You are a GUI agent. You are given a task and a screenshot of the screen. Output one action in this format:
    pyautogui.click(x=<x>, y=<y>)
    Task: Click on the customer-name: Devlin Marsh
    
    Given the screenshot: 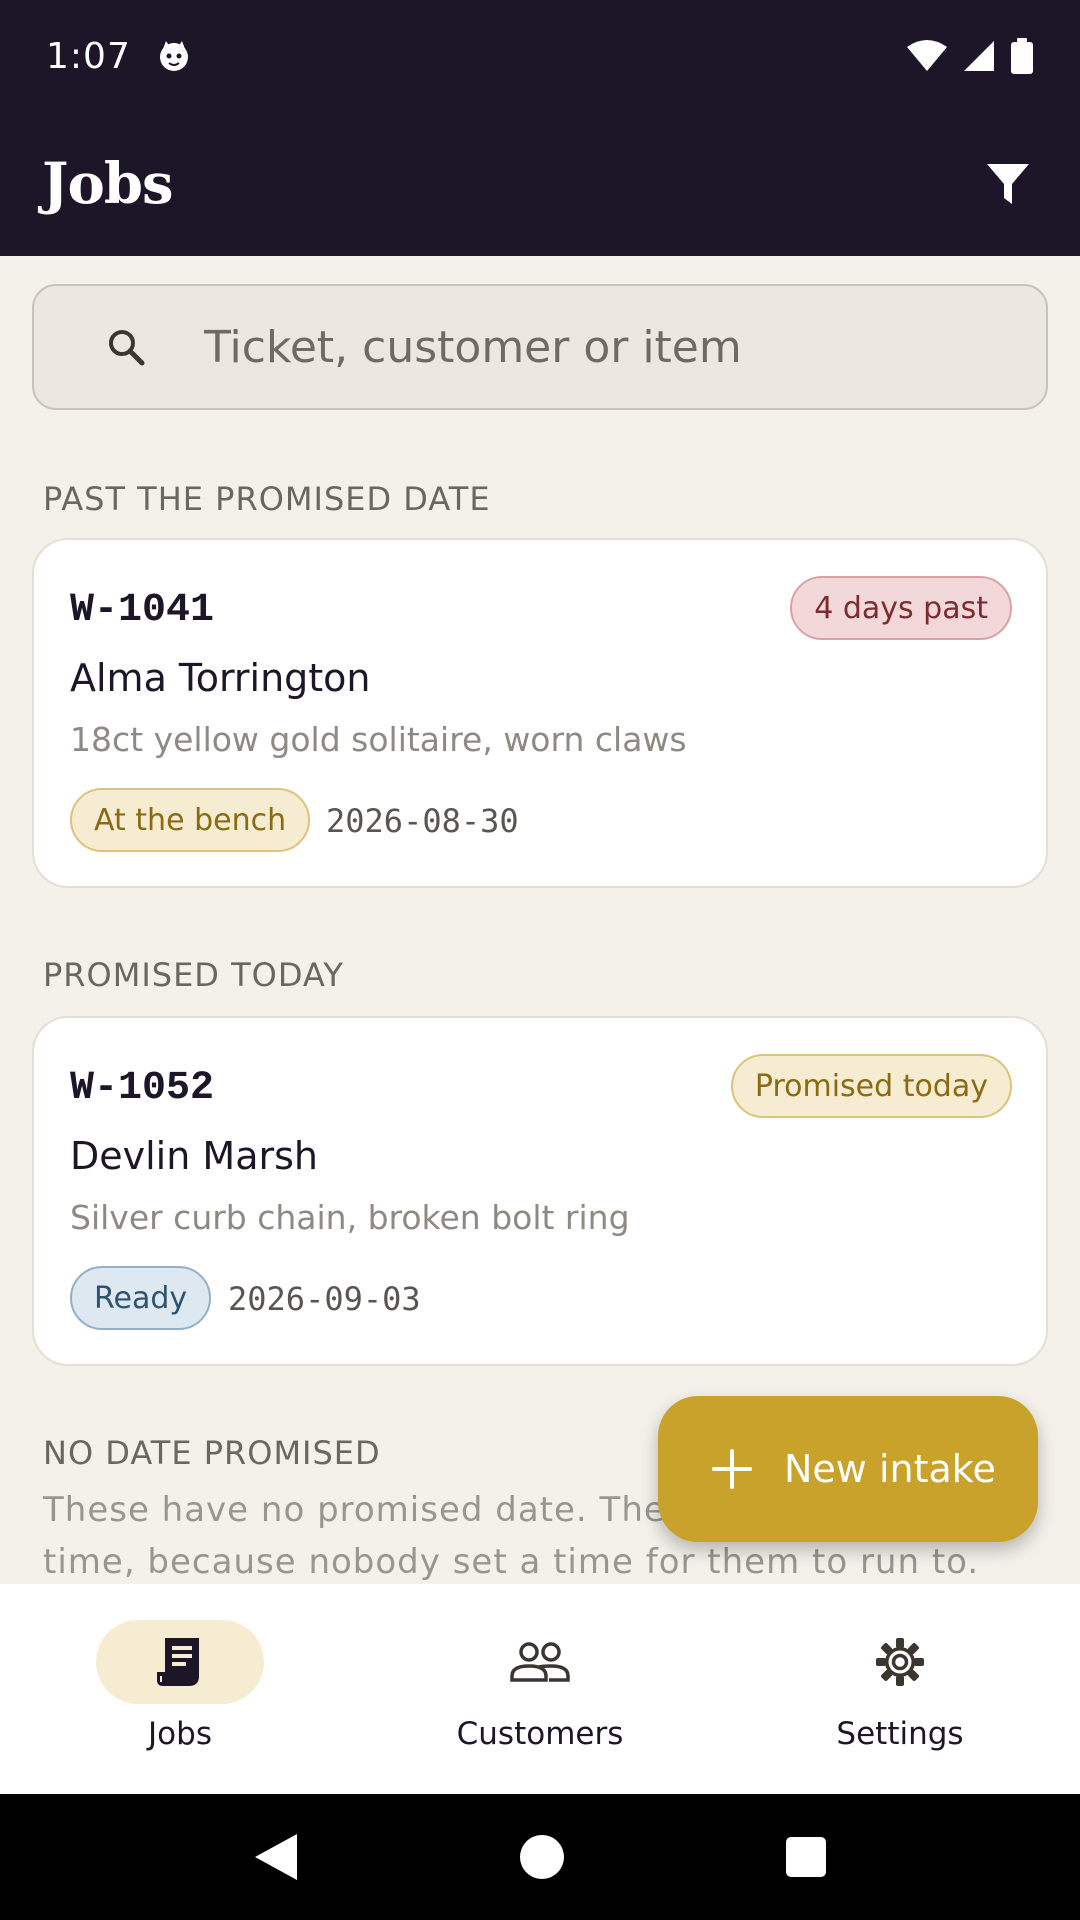 What is the action you would take?
    pyautogui.click(x=194, y=1156)
    